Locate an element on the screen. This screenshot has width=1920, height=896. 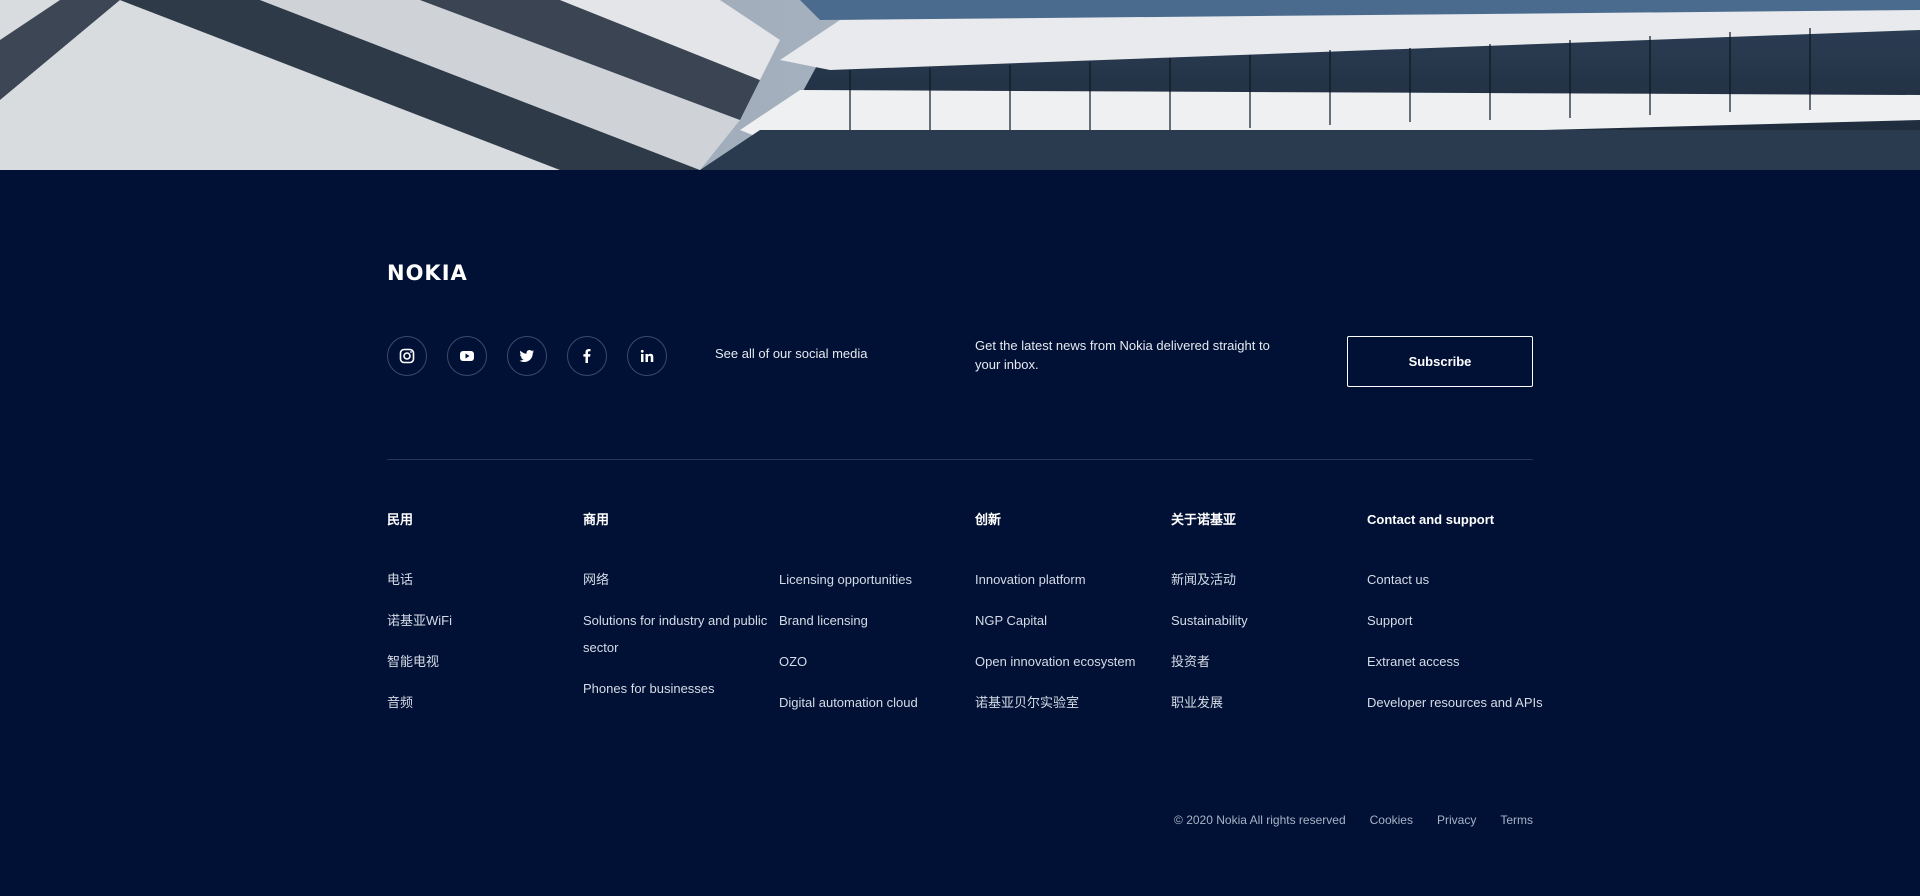
footer-link: 智能电视 is located at coordinates (482, 661).